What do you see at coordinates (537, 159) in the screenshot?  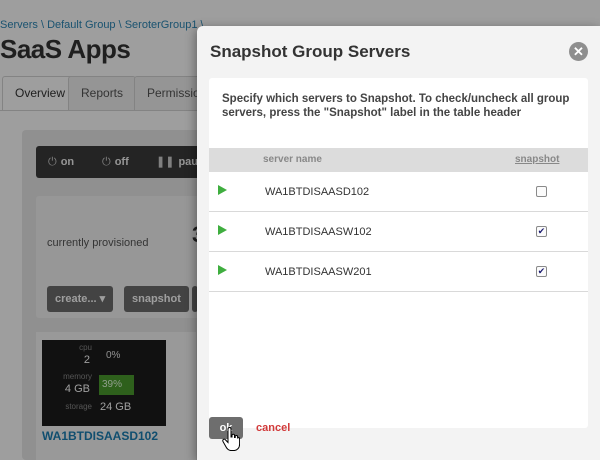 I see `column-snapshot-toggle: snapshot` at bounding box center [537, 159].